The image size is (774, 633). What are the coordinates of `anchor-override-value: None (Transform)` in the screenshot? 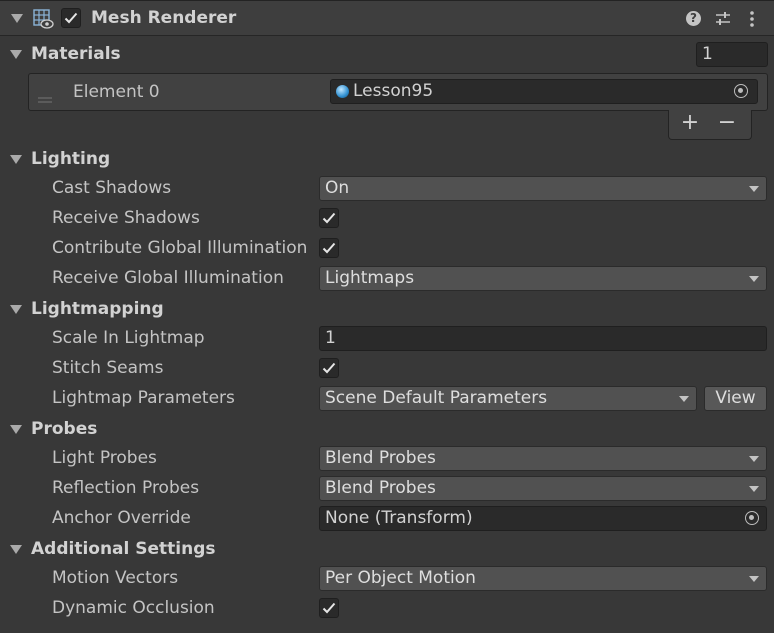 It's located at (399, 518).